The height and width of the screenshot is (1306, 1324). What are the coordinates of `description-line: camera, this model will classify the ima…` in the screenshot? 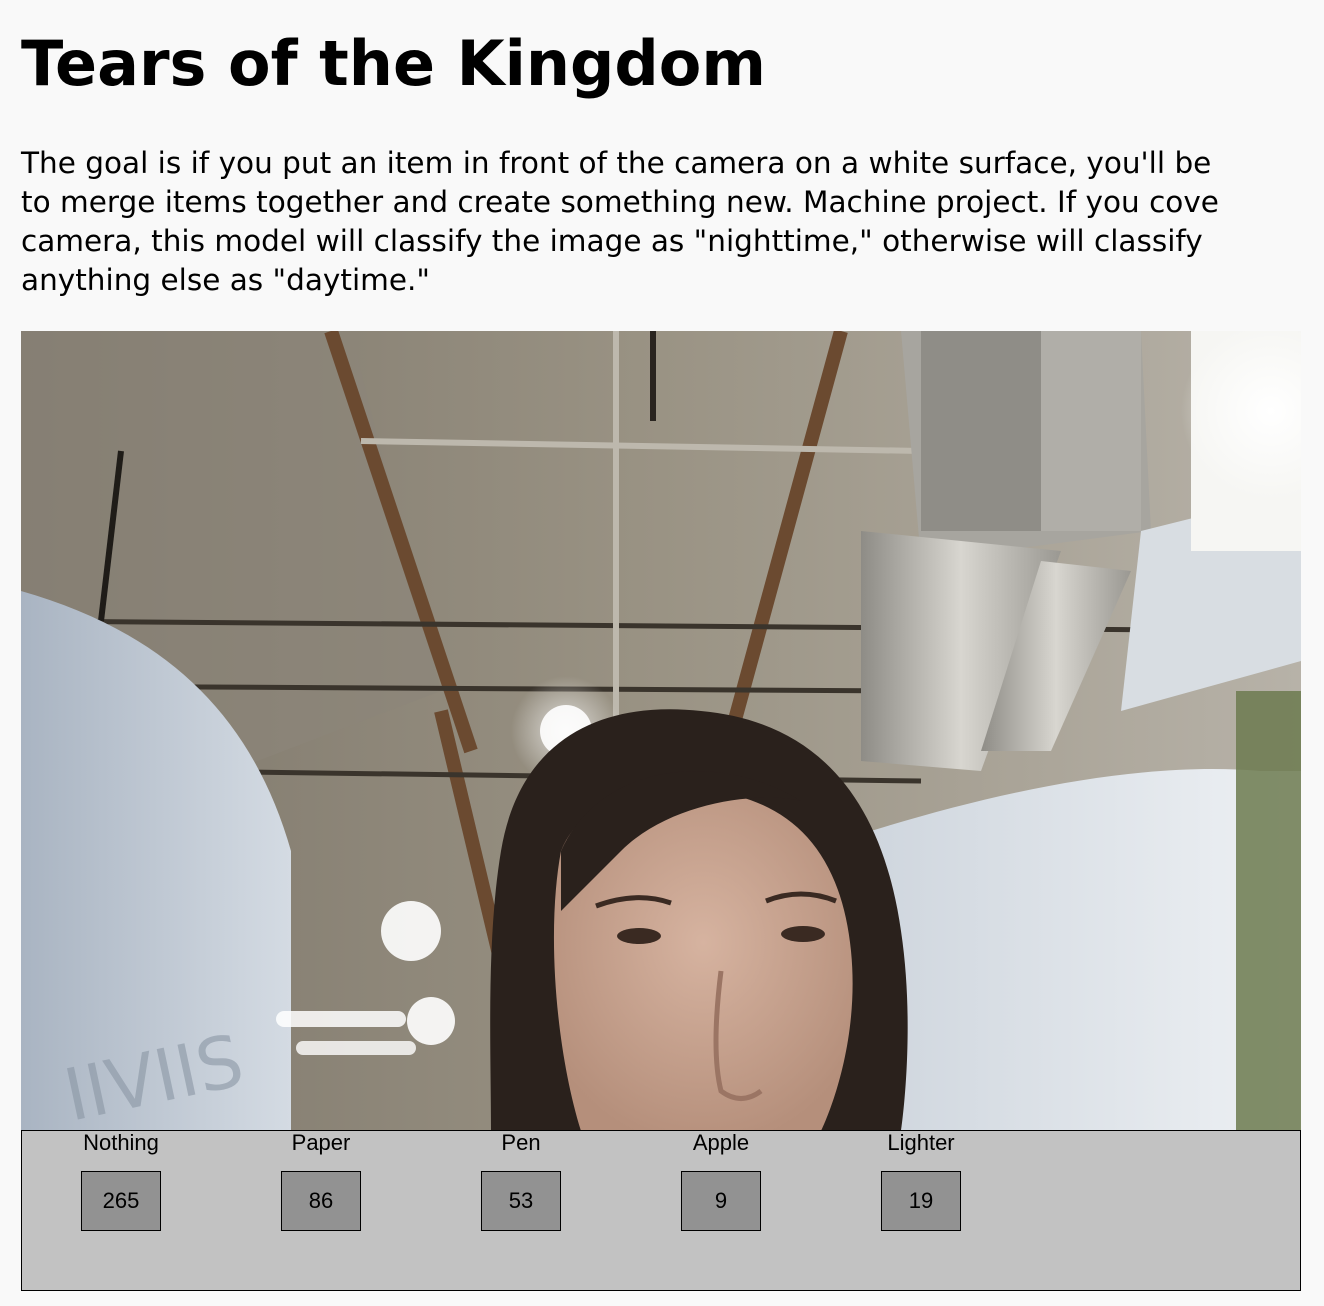 It's located at (612, 241).